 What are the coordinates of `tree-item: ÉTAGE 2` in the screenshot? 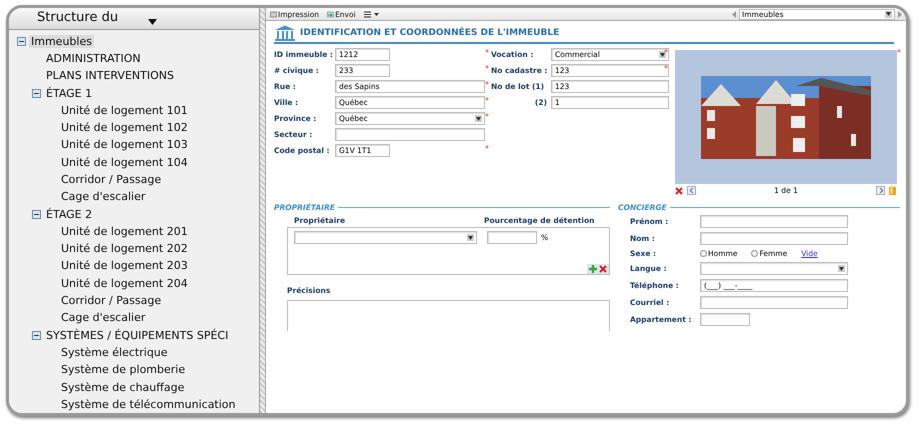 It's located at (69, 214).